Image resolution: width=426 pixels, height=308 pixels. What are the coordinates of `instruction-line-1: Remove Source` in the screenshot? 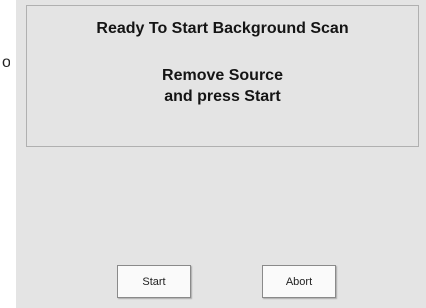 It's located at (222, 75).